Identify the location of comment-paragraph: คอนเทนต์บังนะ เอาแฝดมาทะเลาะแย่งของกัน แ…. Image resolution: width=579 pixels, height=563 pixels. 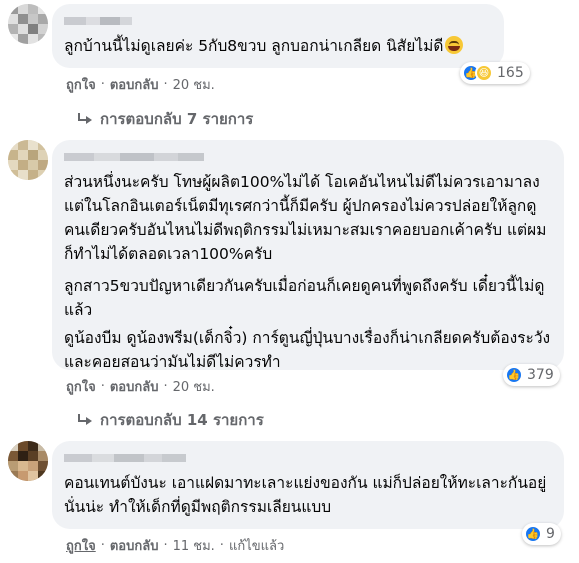
(305, 495).